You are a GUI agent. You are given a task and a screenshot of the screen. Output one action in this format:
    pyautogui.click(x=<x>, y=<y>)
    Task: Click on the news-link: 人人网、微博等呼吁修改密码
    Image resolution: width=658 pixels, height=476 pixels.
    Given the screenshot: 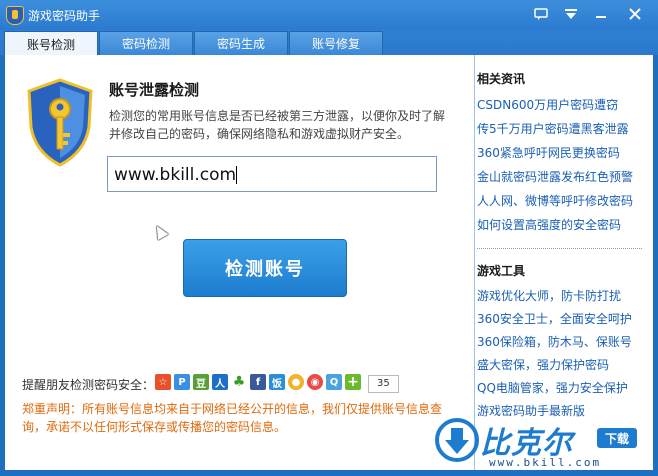 What is the action you would take?
    pyautogui.click(x=555, y=200)
    